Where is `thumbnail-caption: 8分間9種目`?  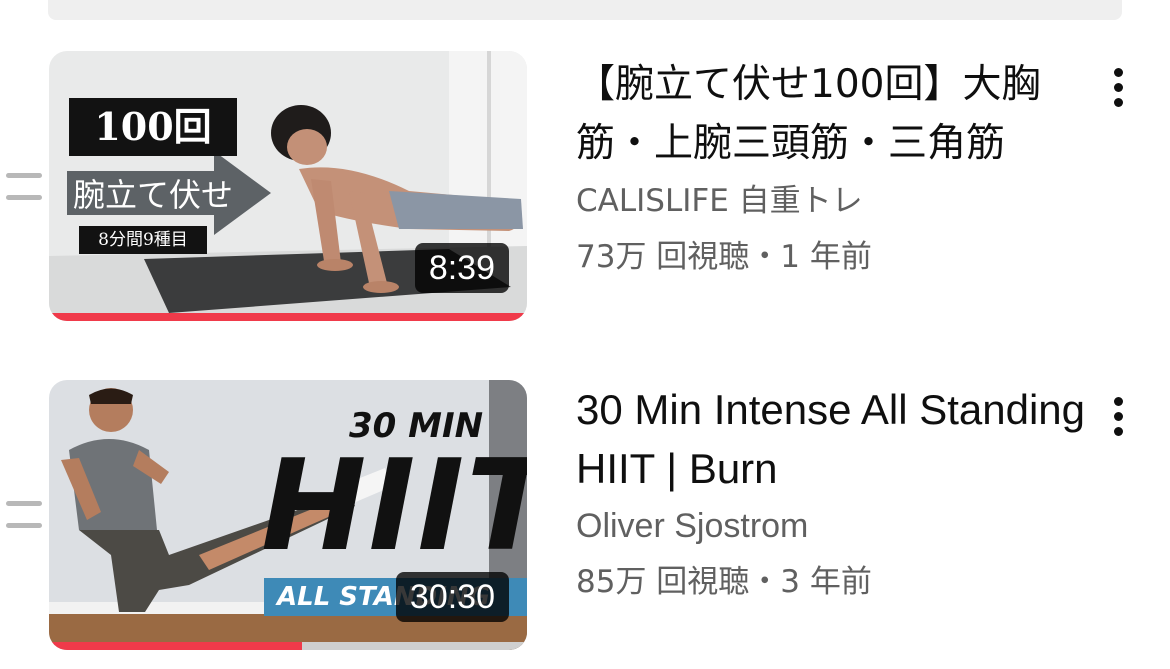
thumbnail-caption: 8分間9種目 is located at coordinates (143, 240).